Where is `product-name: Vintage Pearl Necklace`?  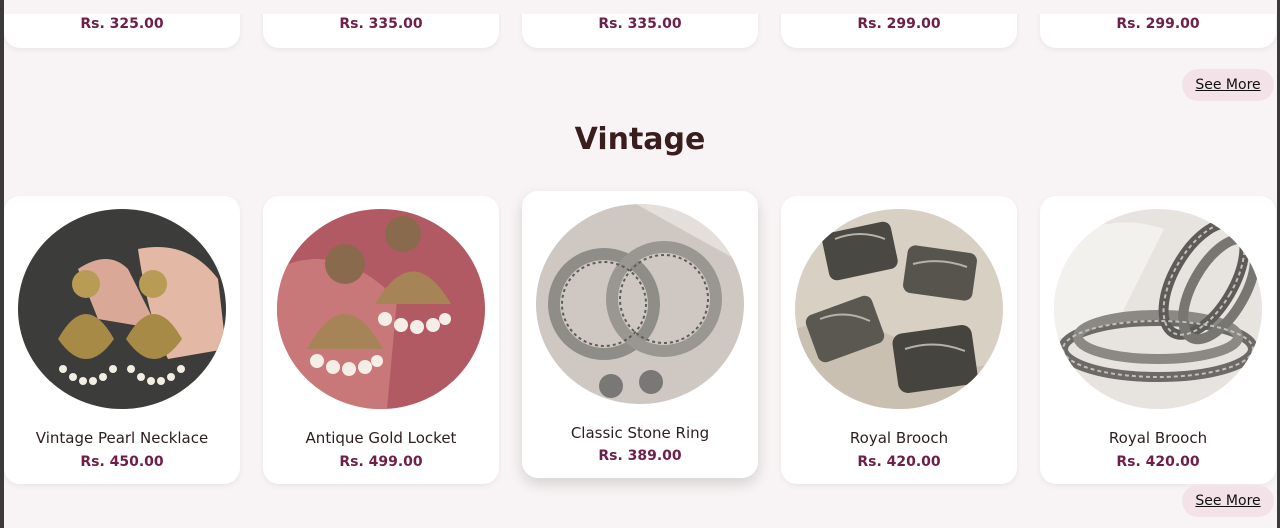 product-name: Vintage Pearl Necklace is located at coordinates (122, 438).